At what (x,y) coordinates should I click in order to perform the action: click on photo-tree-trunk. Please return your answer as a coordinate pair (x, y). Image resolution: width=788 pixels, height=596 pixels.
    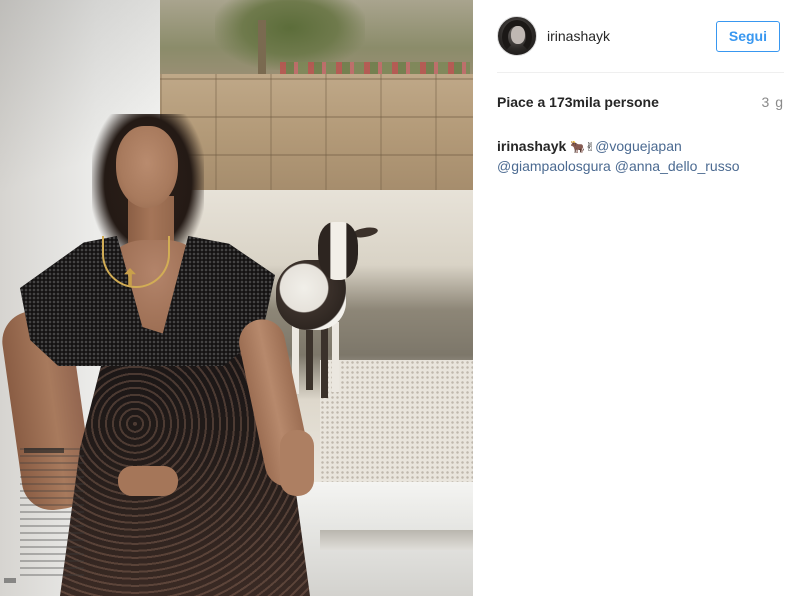
    Looking at the image, I should click on (262, 50).